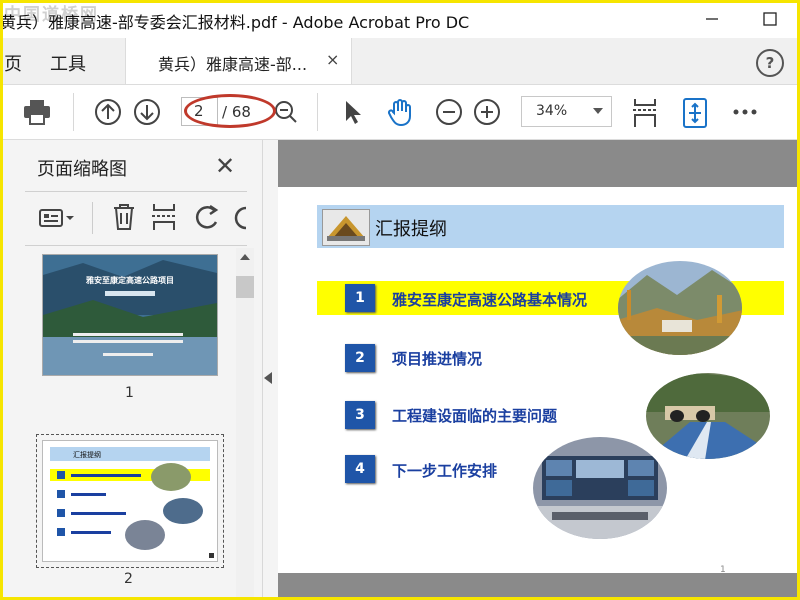 The width and height of the screenshot is (800, 600). Describe the element at coordinates (225, 166) in the screenshot. I see `close-panel-button: ✕` at that location.